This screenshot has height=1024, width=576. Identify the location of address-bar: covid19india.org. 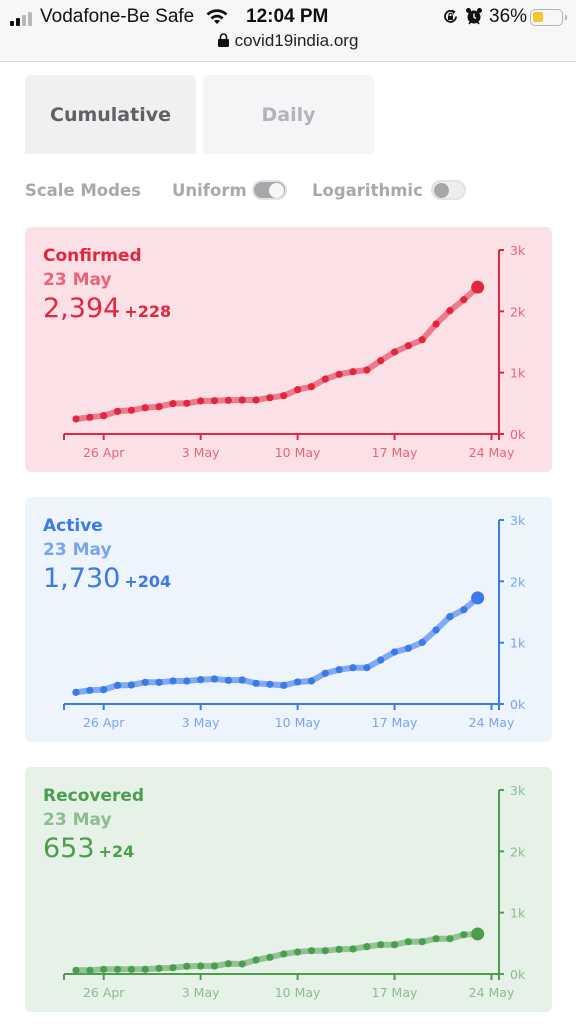
(288, 41).